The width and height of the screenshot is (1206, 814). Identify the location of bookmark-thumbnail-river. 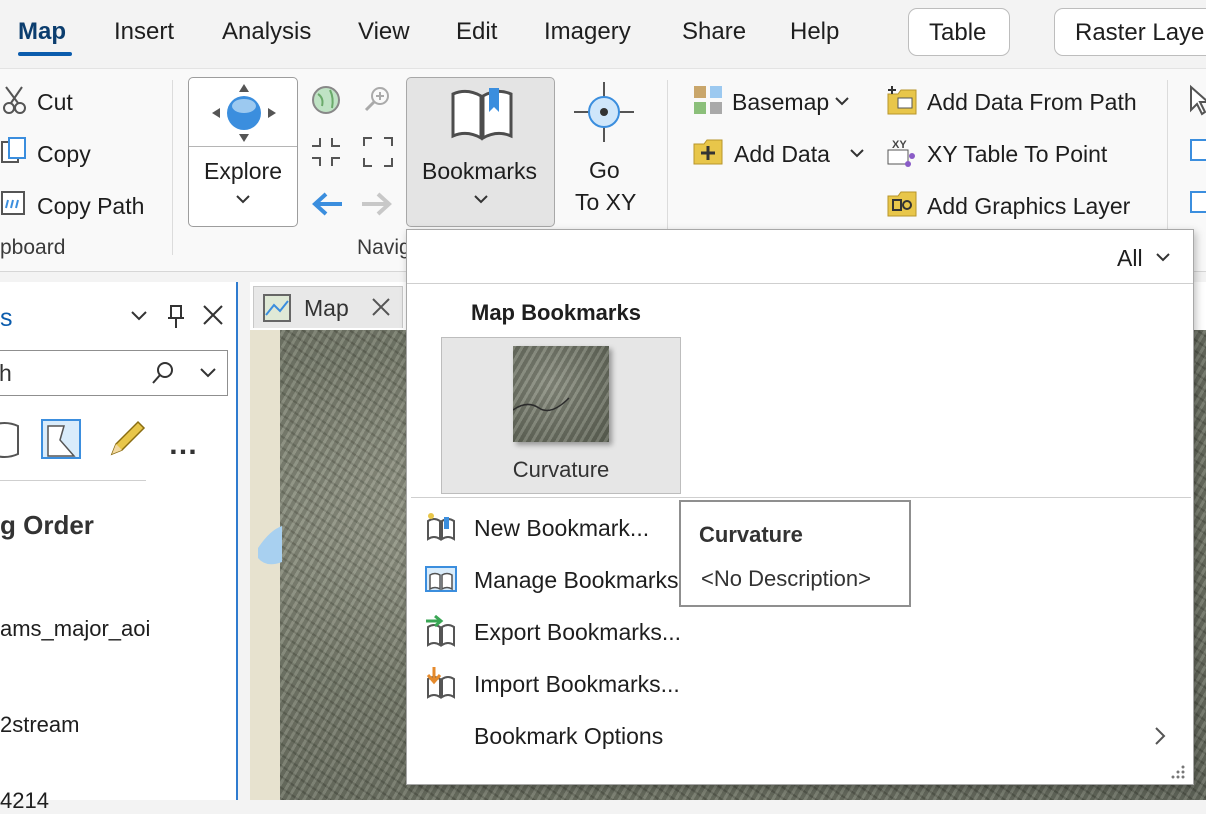
(541, 404).